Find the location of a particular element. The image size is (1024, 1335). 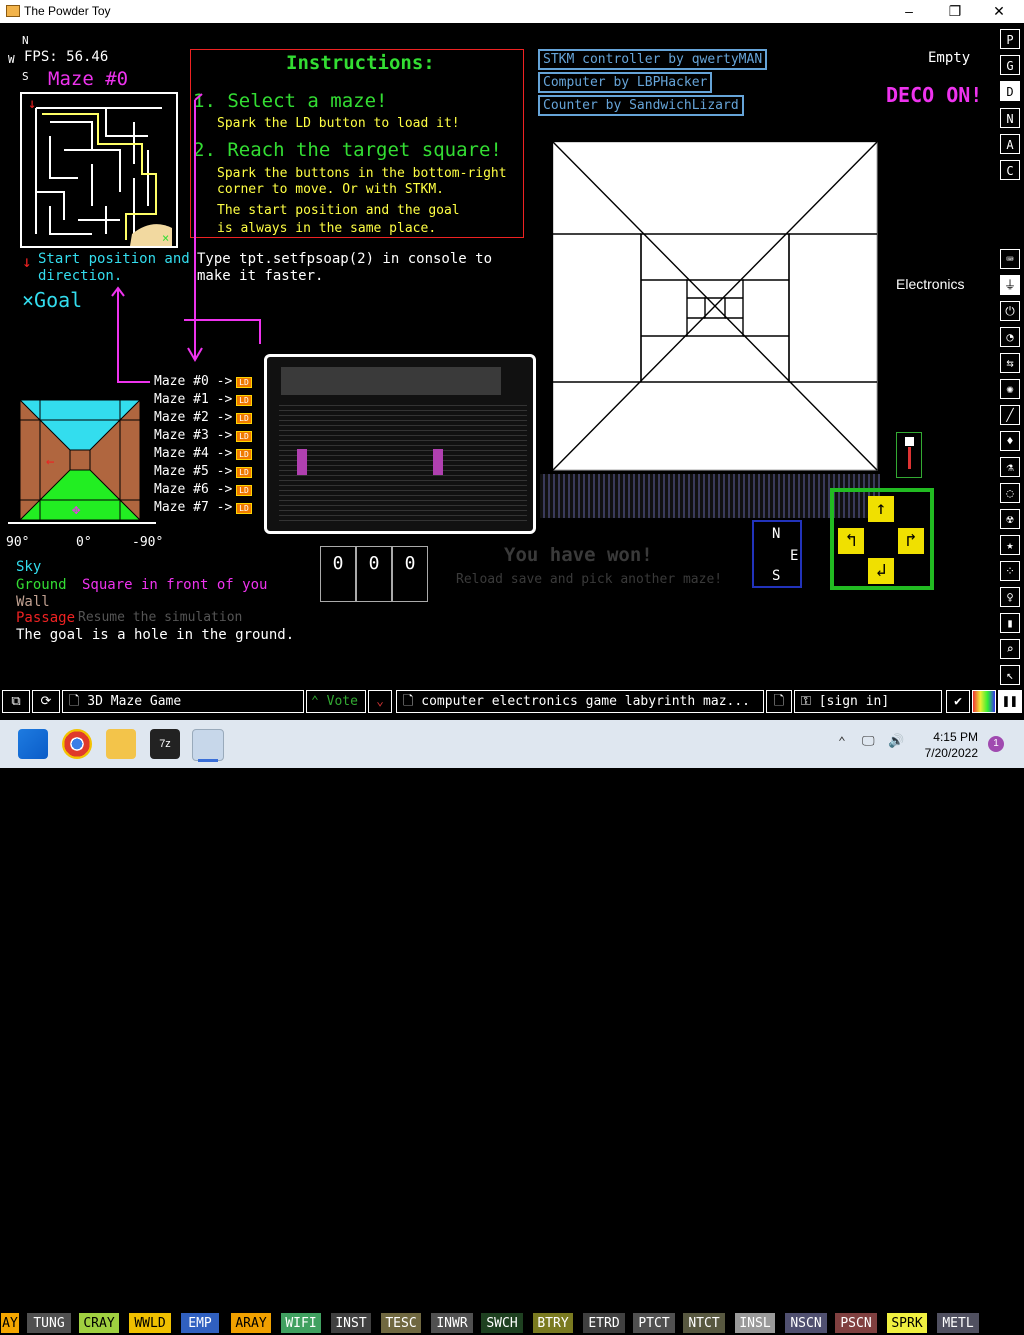

maze-1: Maze #1 -> LD is located at coordinates (209, 401).